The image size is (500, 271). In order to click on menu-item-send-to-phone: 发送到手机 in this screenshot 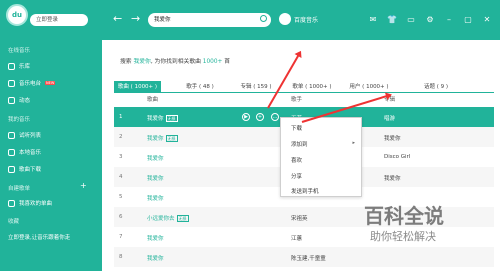, I will do `click(305, 191)`.